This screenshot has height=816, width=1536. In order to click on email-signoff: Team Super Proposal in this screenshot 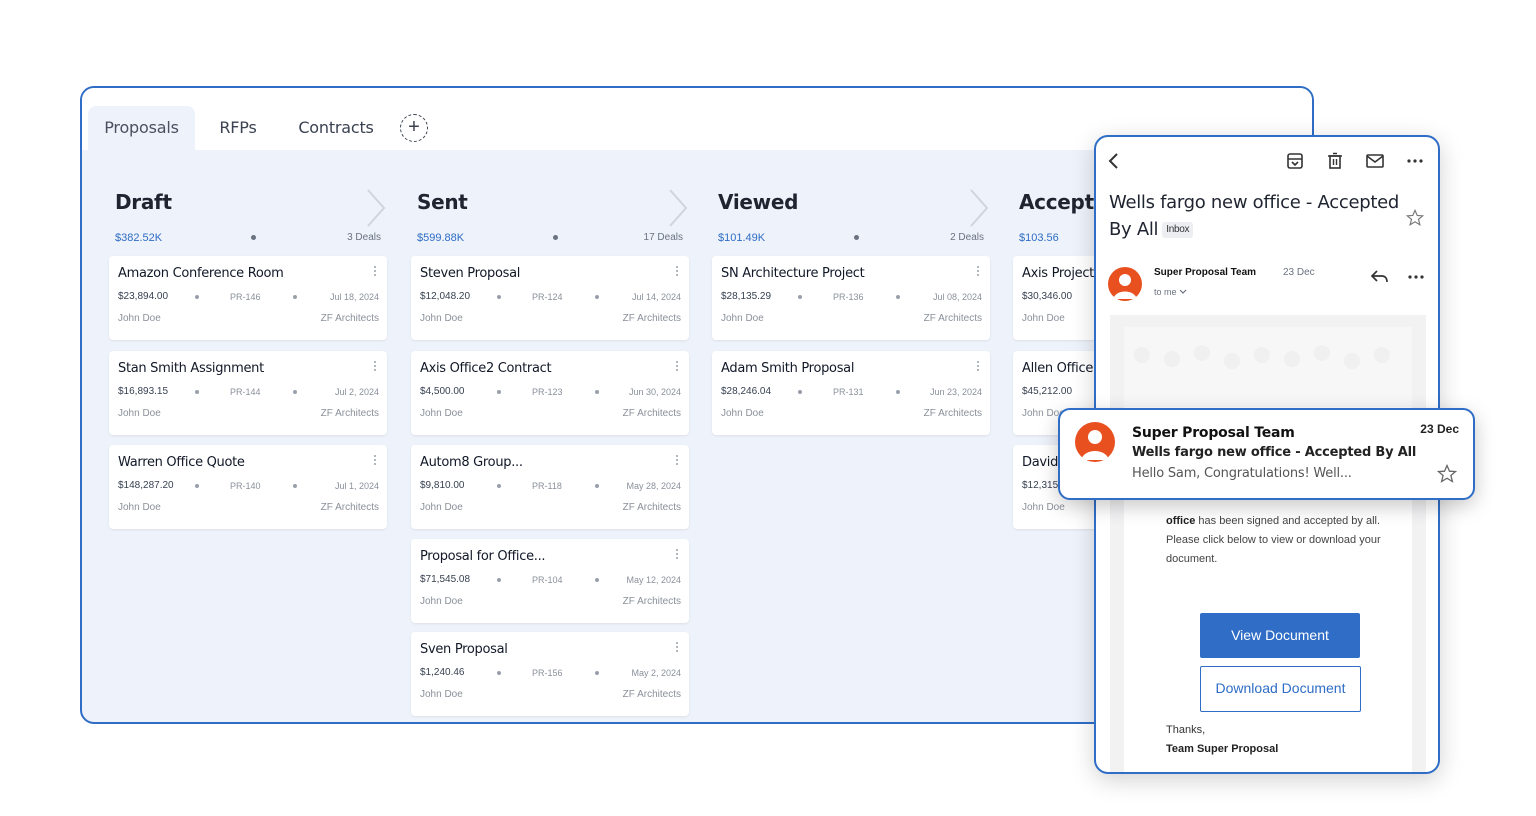, I will do `click(1222, 749)`.